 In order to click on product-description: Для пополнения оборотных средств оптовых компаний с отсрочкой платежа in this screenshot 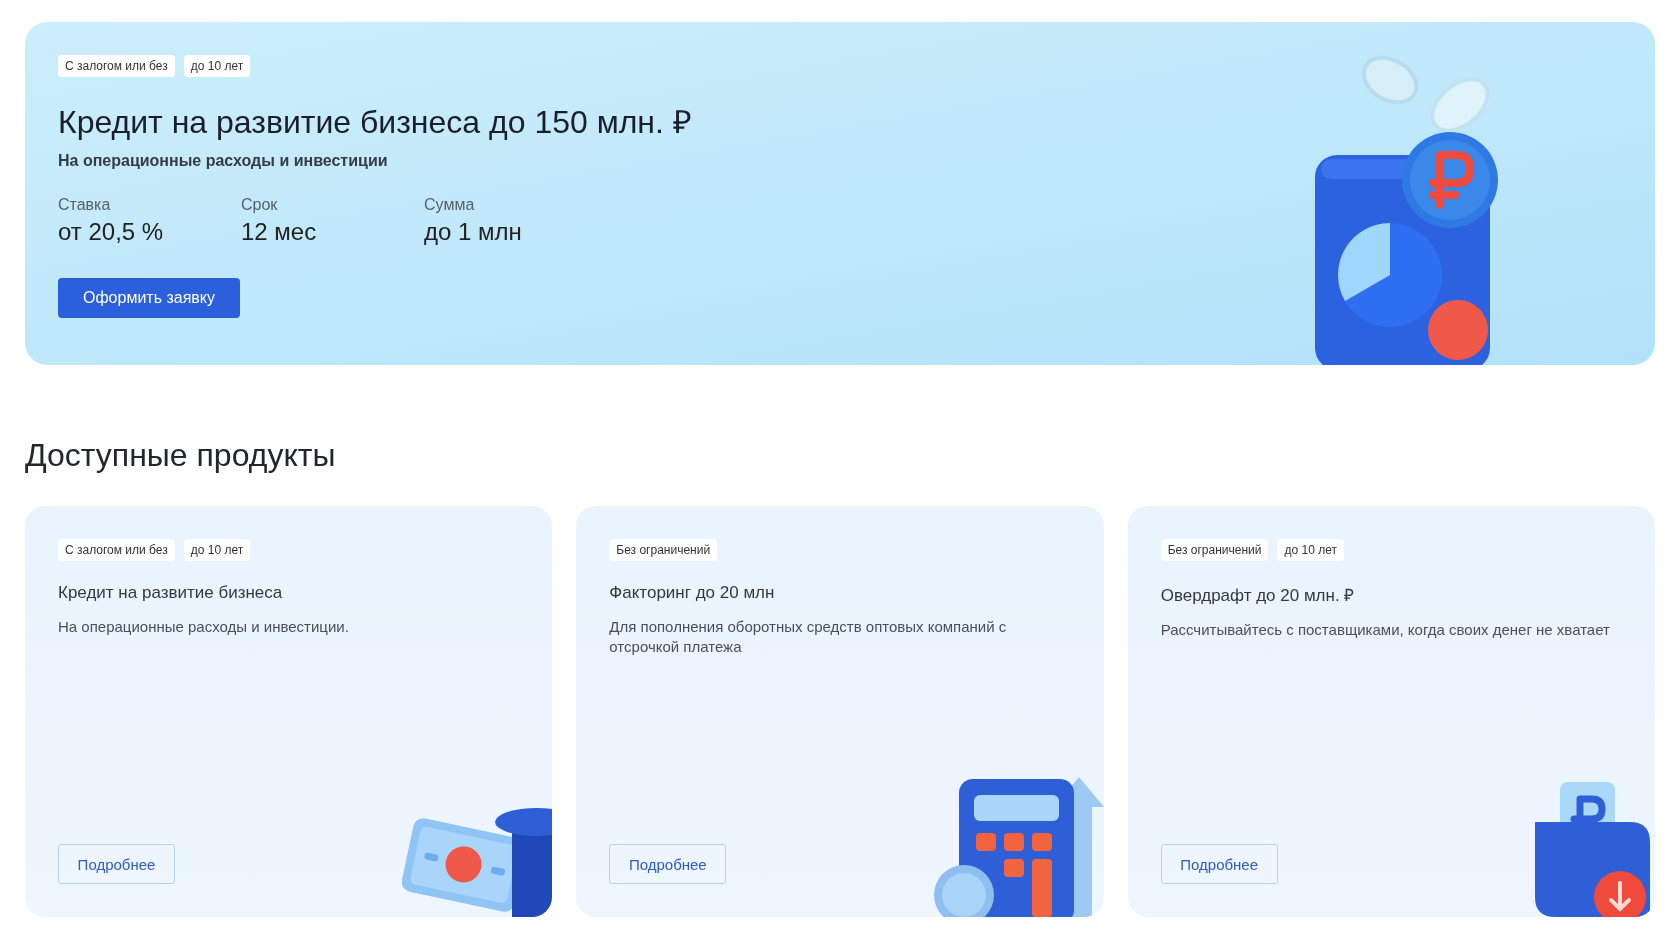, I will do `click(808, 637)`.